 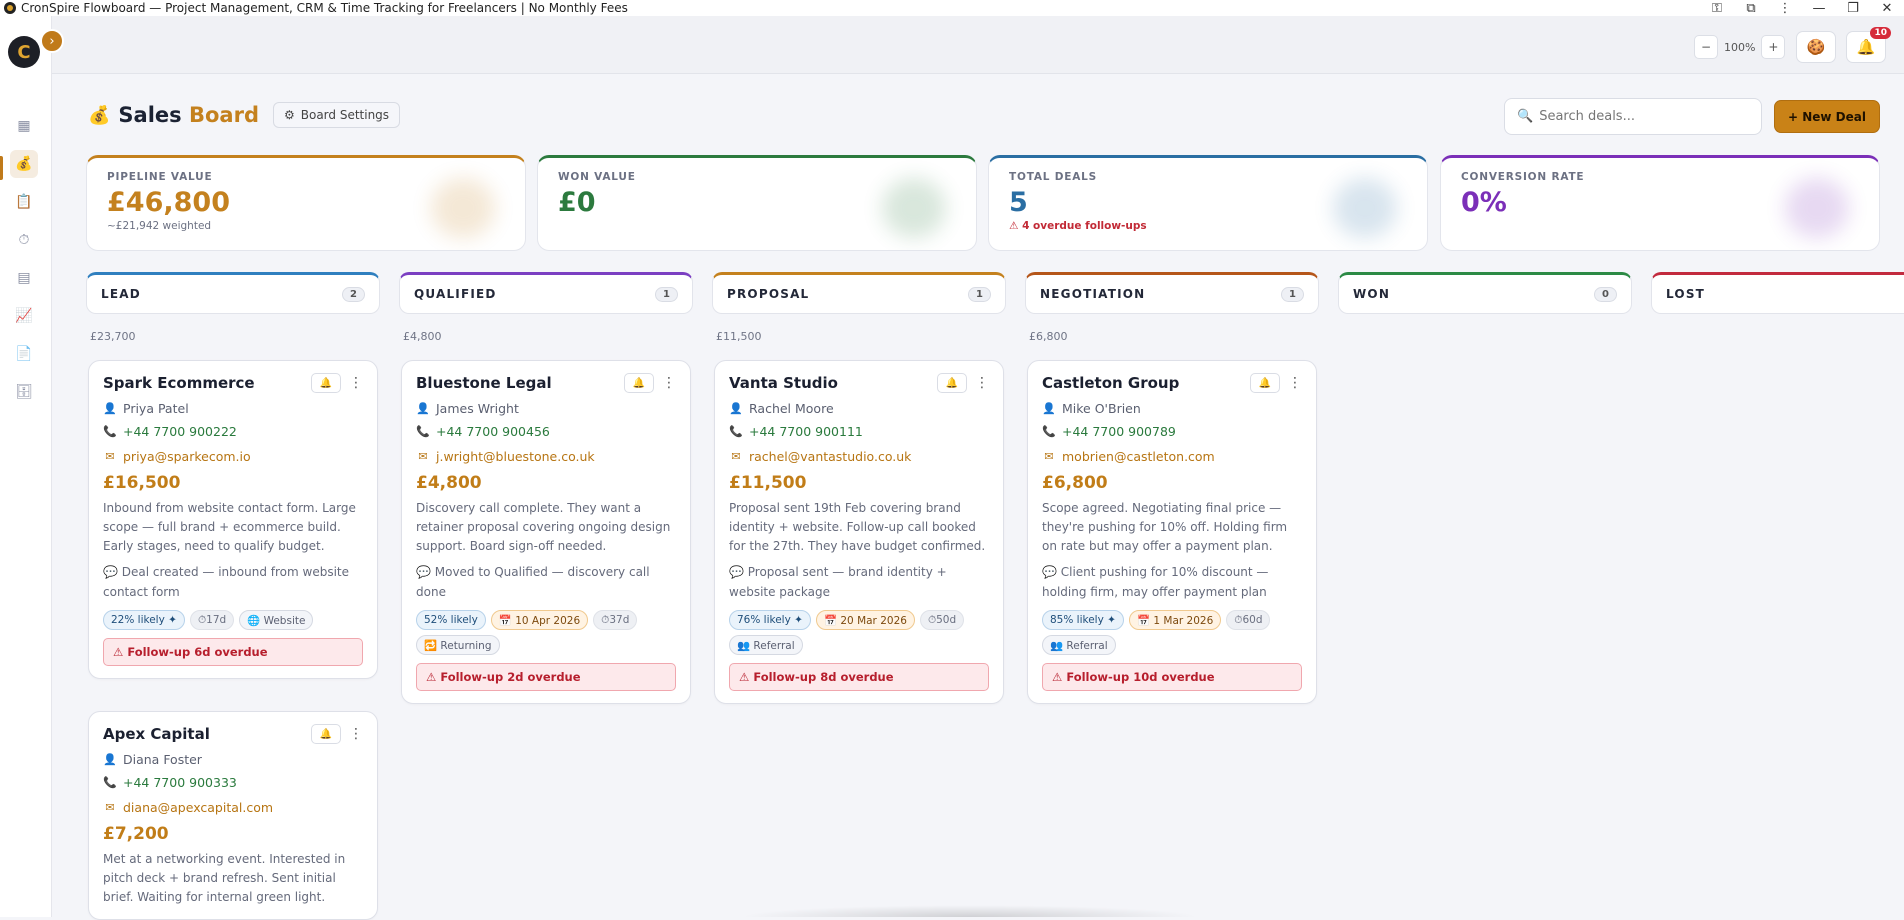 What do you see at coordinates (24, 316) in the screenshot?
I see `reports-chart-icon: 📈` at bounding box center [24, 316].